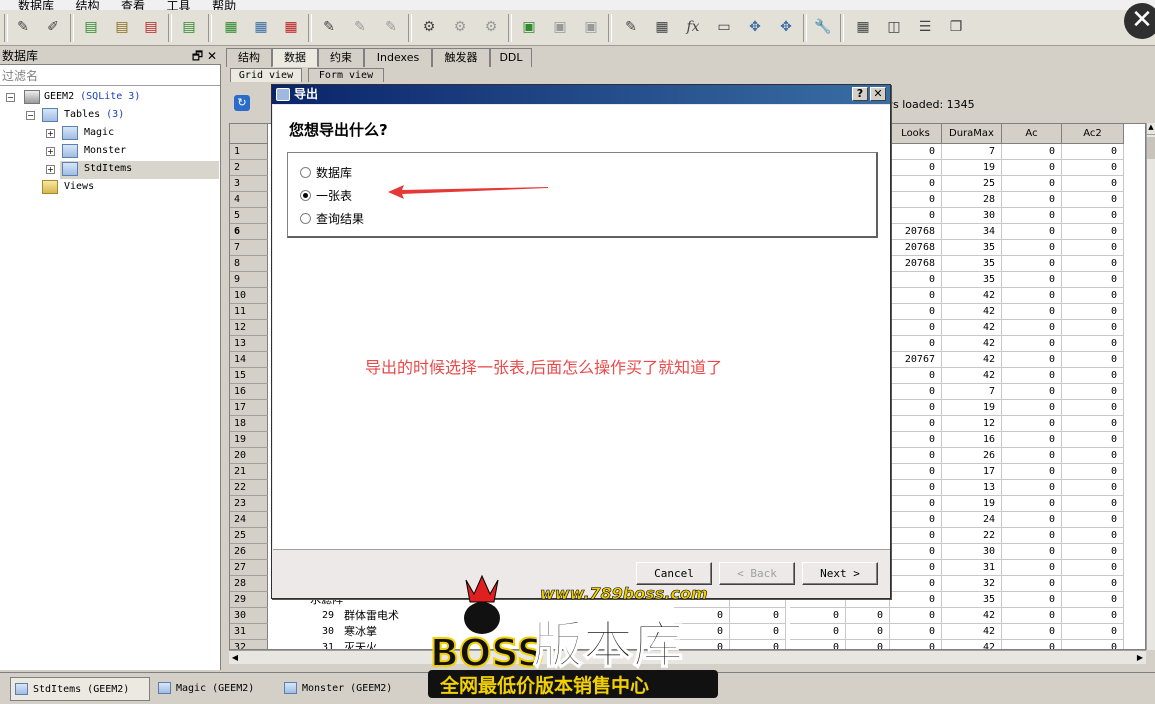  Describe the element at coordinates (1150, 386) in the screenshot. I see `vertical-scrollbar: ▲` at that location.